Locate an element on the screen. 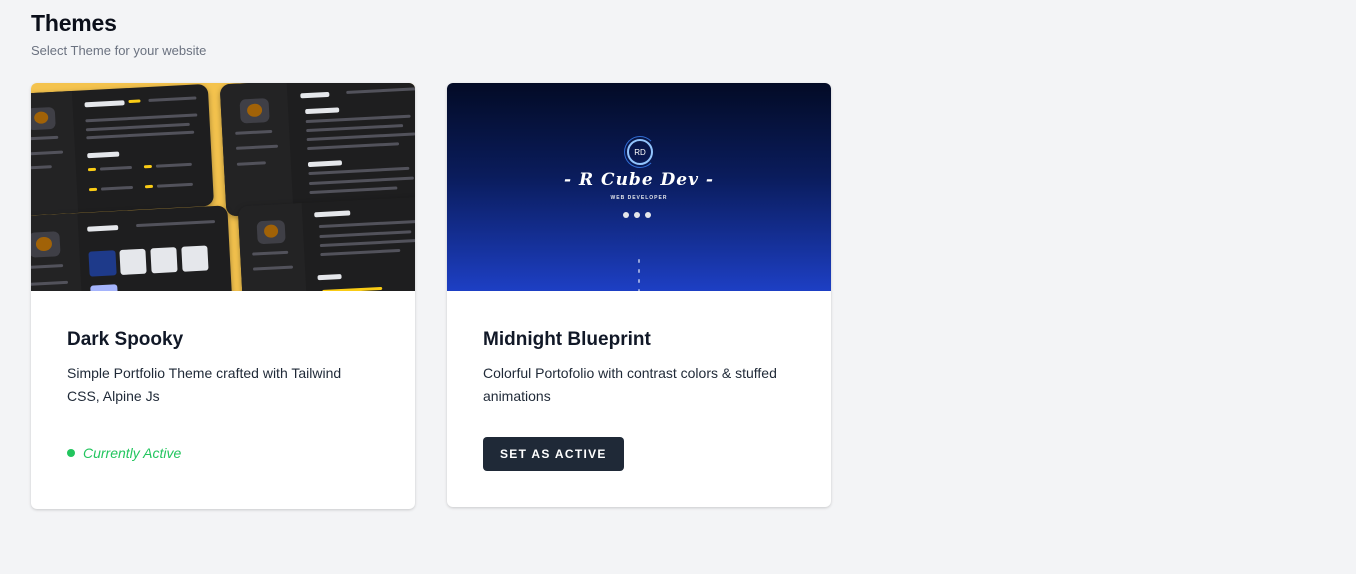  set-as-active-button: Set as active is located at coordinates (553, 454).